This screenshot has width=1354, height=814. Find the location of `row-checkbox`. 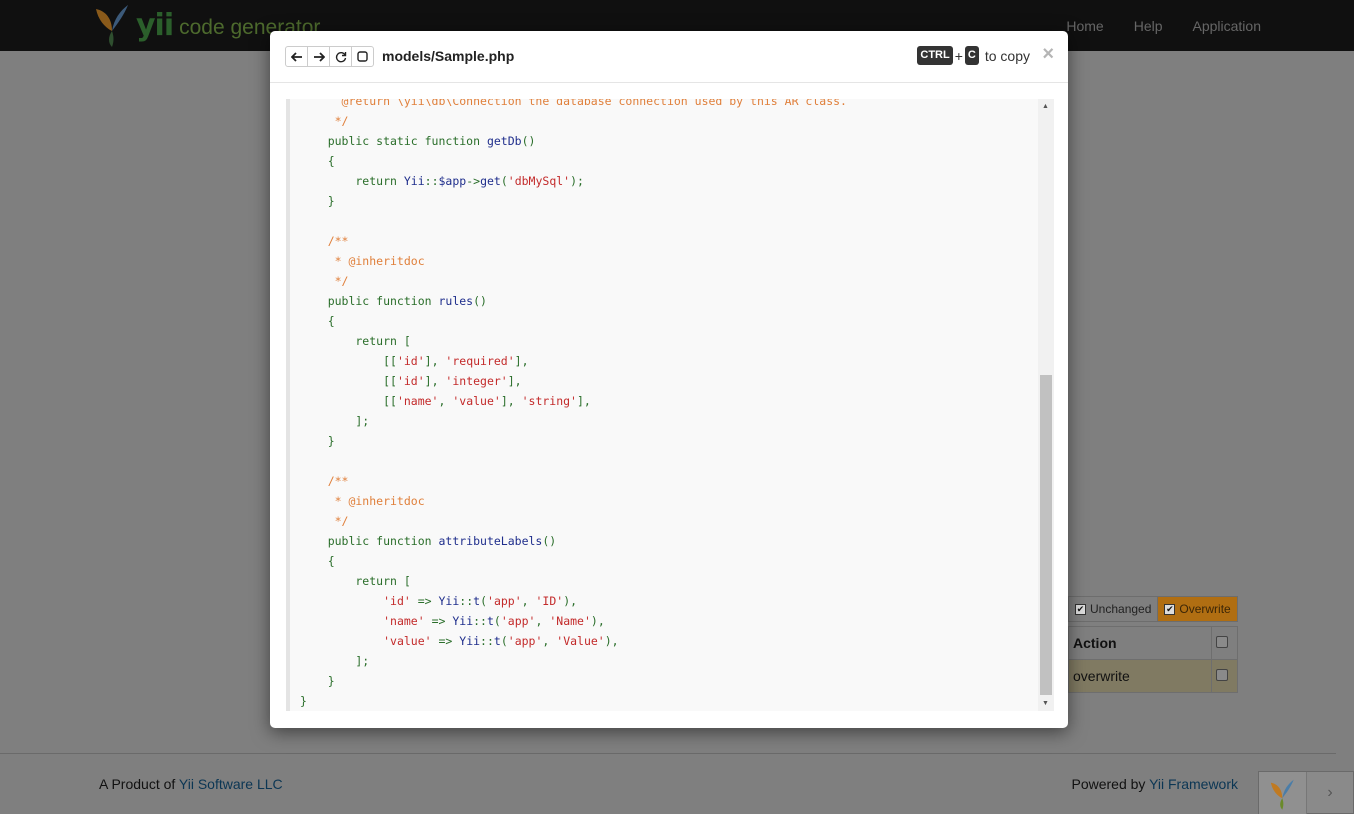

row-checkbox is located at coordinates (1222, 675).